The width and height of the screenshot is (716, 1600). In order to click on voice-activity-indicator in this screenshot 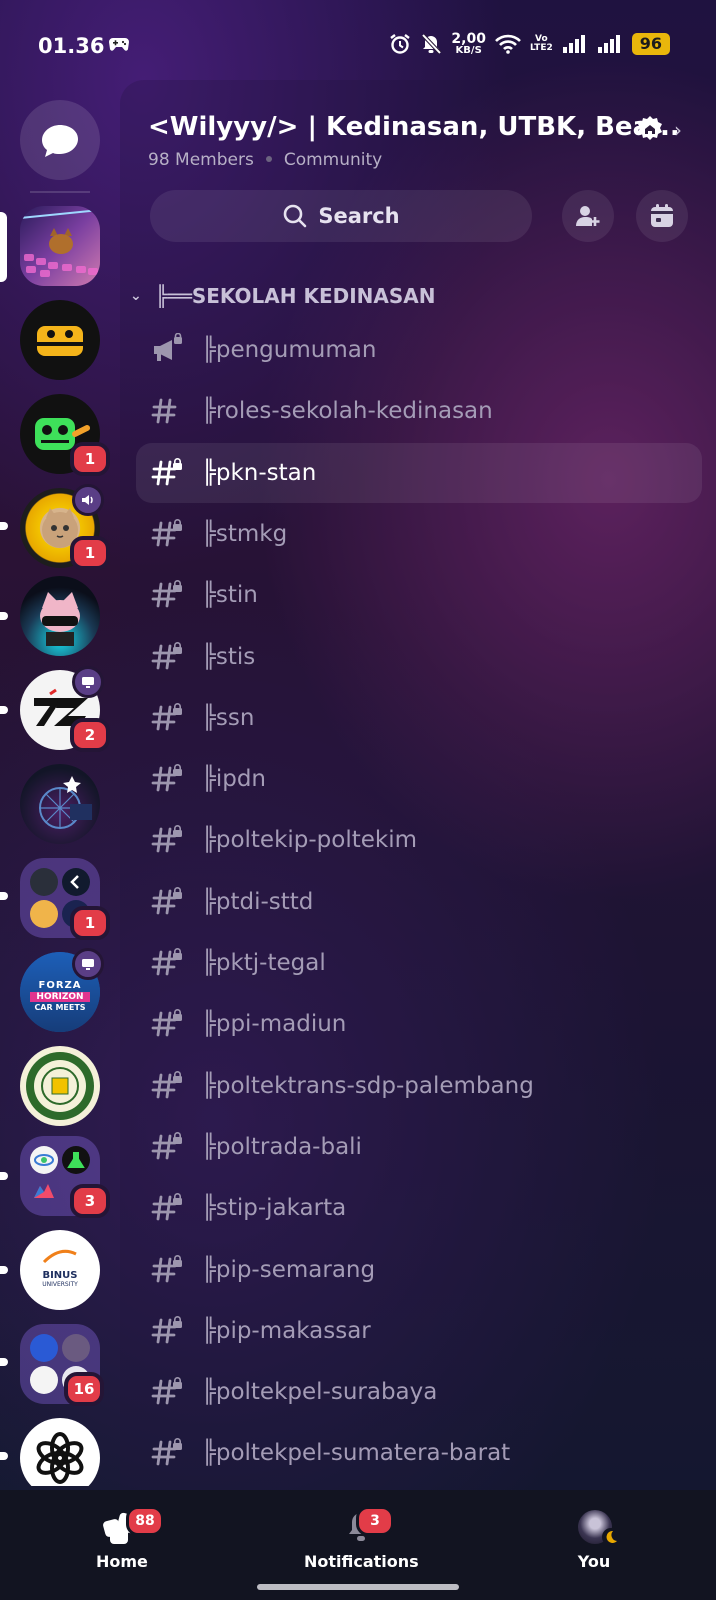, I will do `click(88, 500)`.